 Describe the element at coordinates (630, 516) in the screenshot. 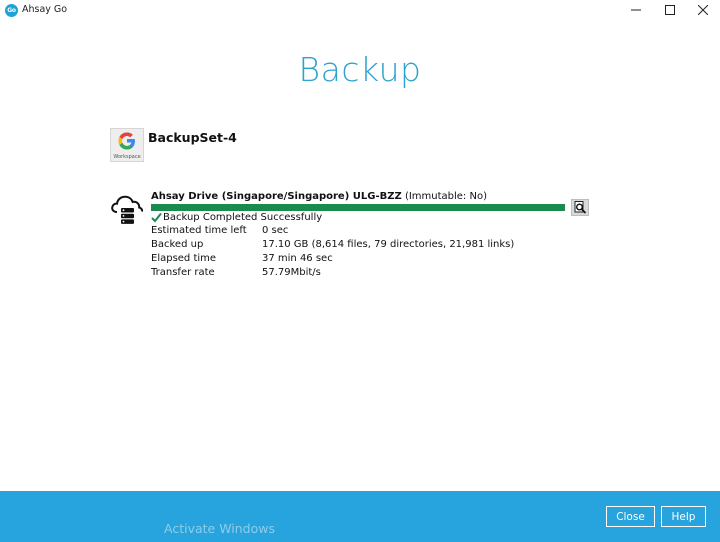

I see `close-button: Close` at that location.